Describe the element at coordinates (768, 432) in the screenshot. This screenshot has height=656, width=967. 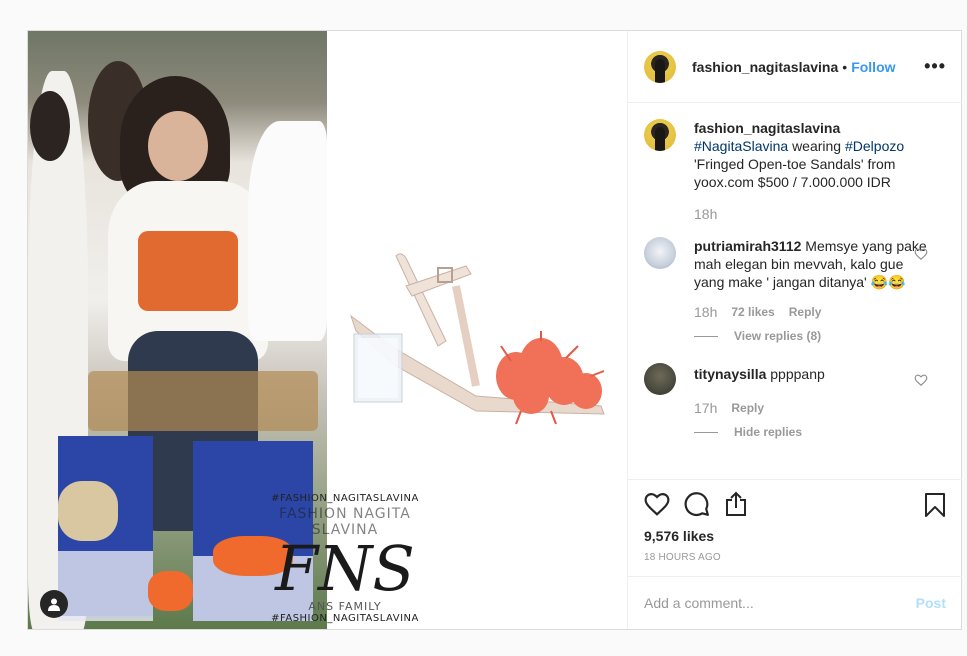
I see `replies-label: Hide replies` at that location.